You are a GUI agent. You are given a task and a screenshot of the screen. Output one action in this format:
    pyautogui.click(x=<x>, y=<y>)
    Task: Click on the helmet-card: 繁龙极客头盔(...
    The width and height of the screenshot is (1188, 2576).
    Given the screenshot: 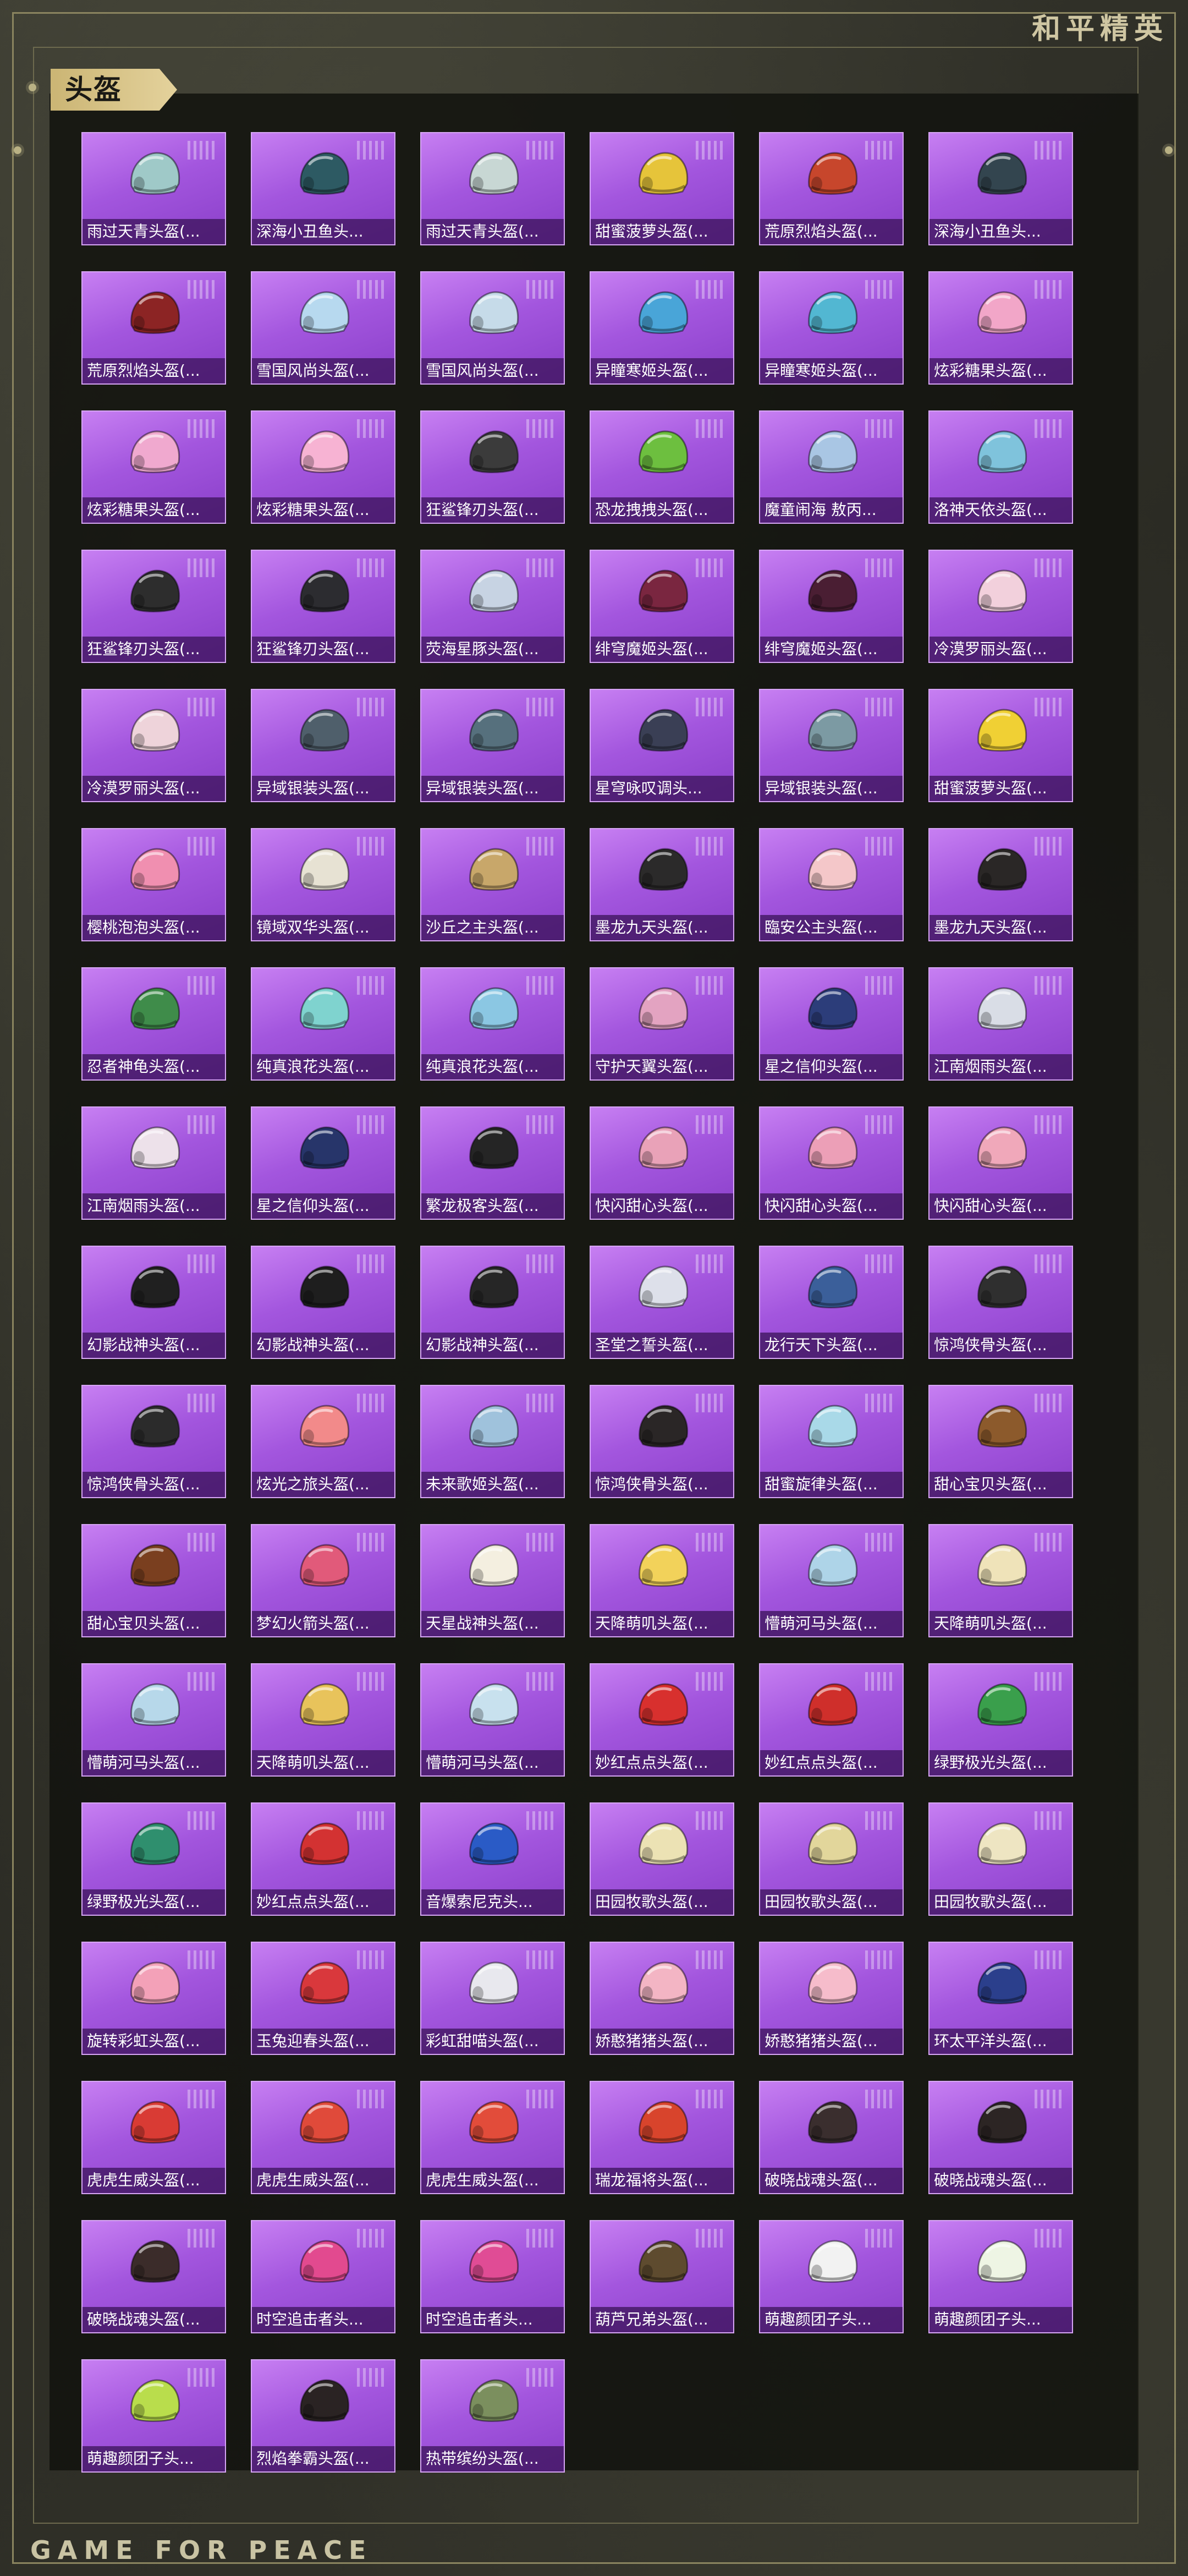 What is the action you would take?
    pyautogui.click(x=492, y=1163)
    